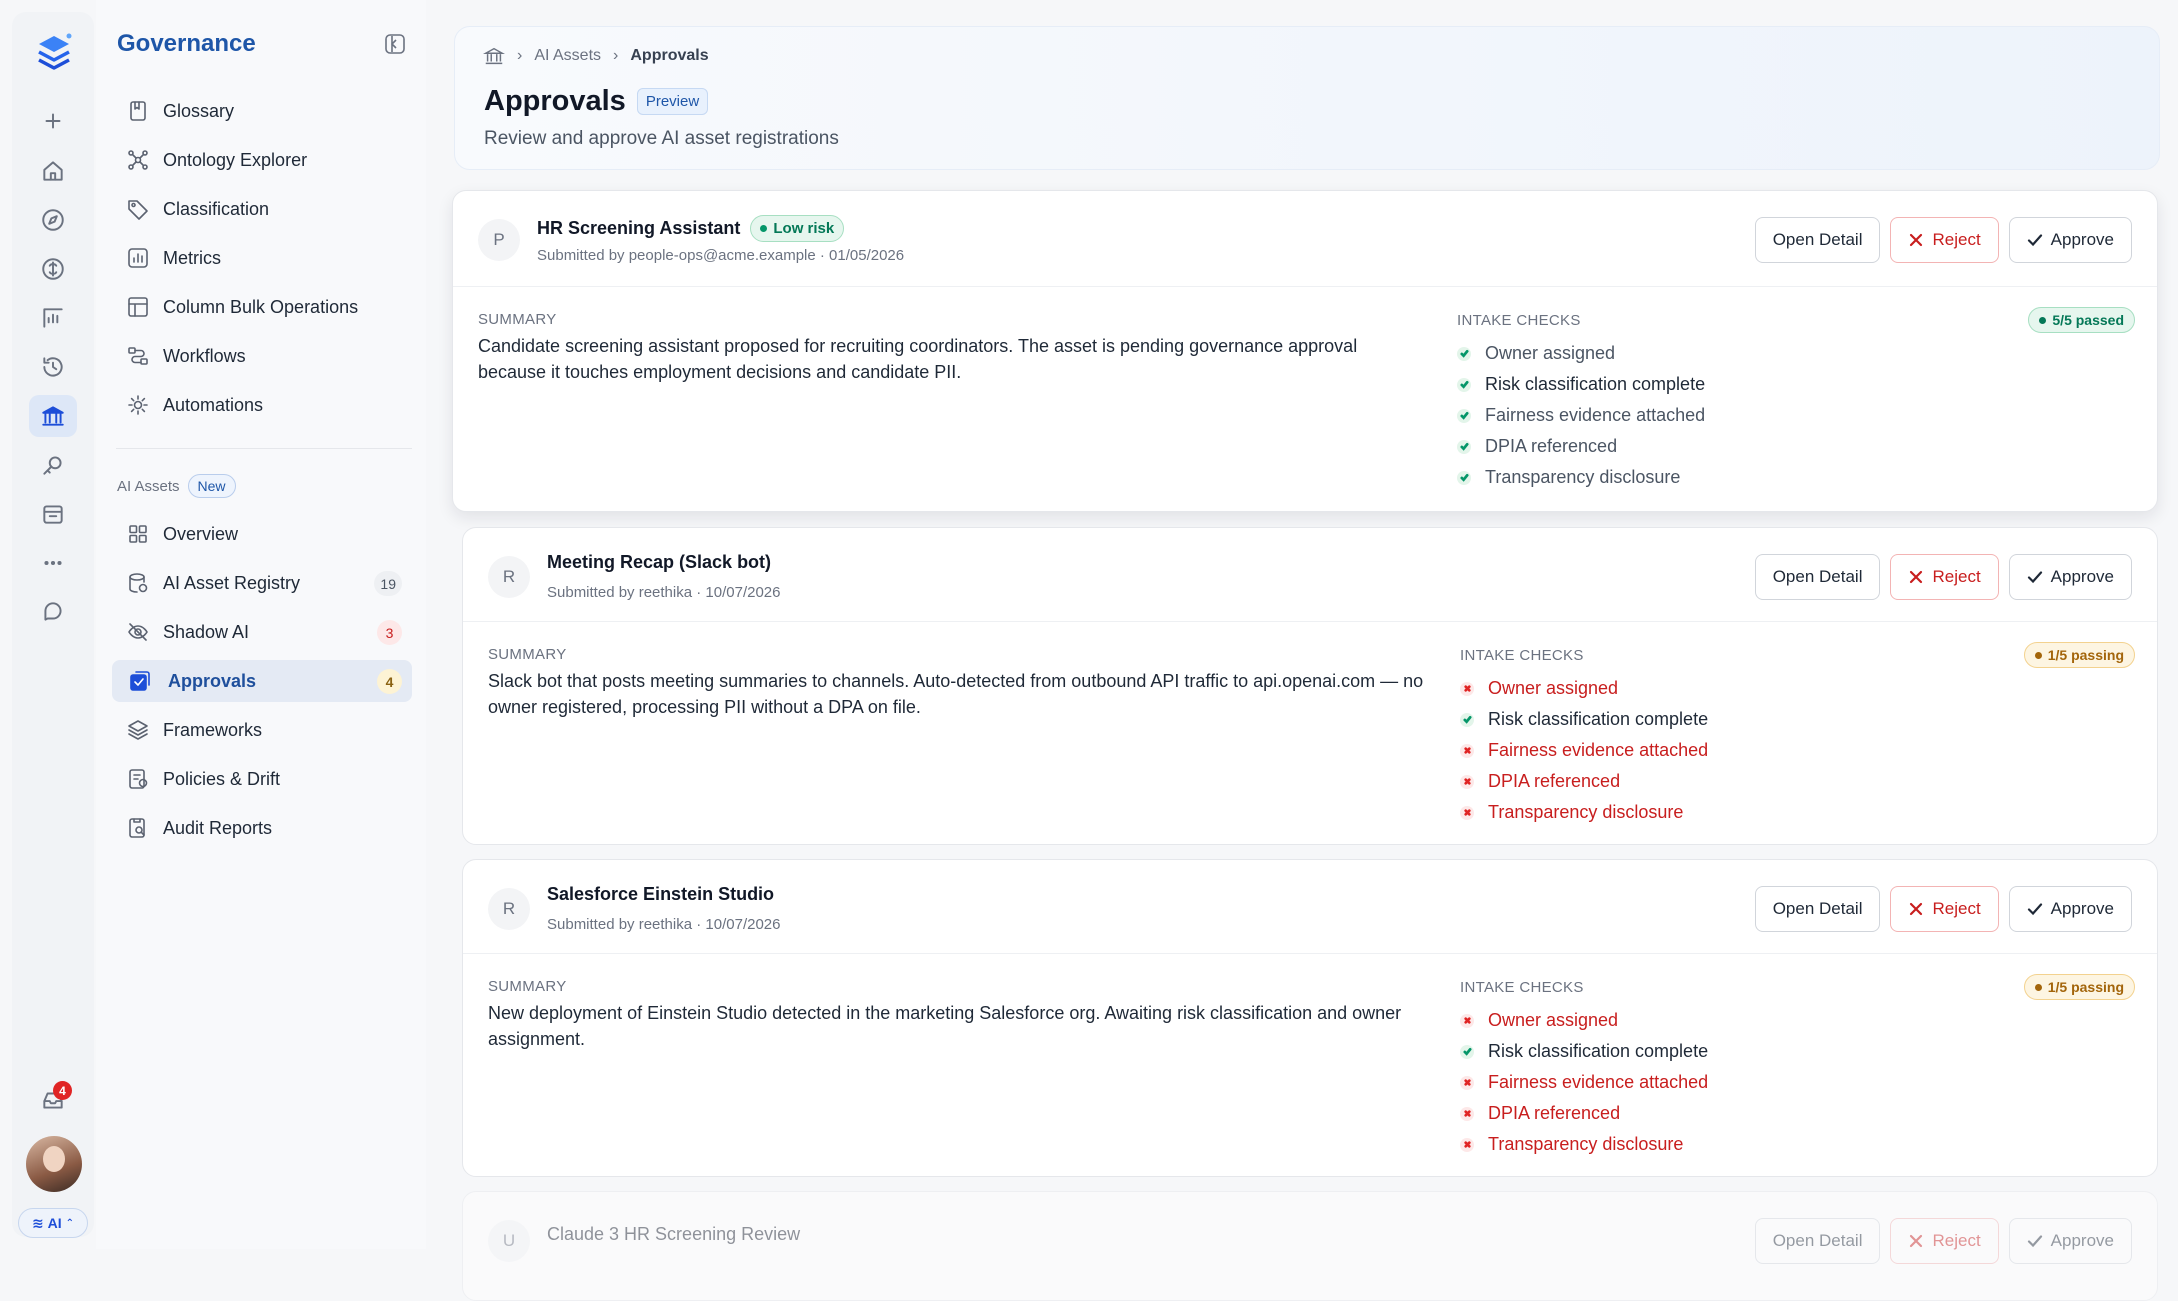 The width and height of the screenshot is (2178, 1301). What do you see at coordinates (138, 632) in the screenshot?
I see `eye-off-icon` at bounding box center [138, 632].